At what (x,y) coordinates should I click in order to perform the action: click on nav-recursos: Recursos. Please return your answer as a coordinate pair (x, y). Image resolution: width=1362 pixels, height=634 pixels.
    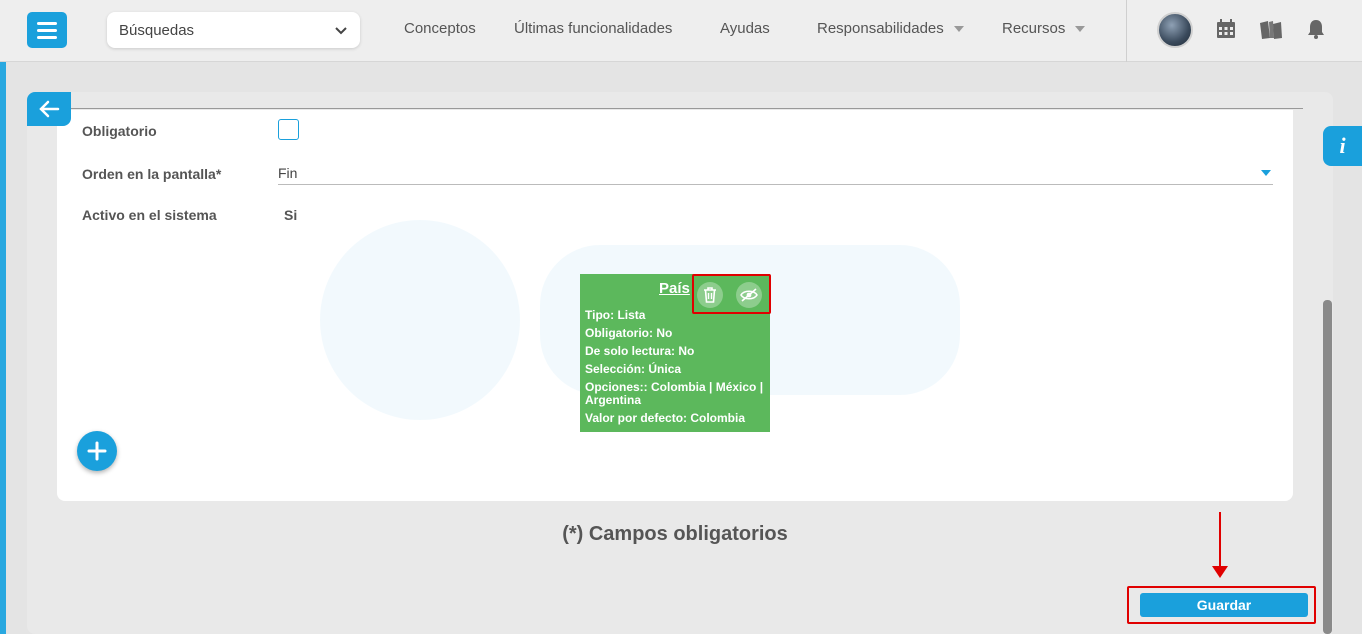
    Looking at the image, I should click on (1044, 28).